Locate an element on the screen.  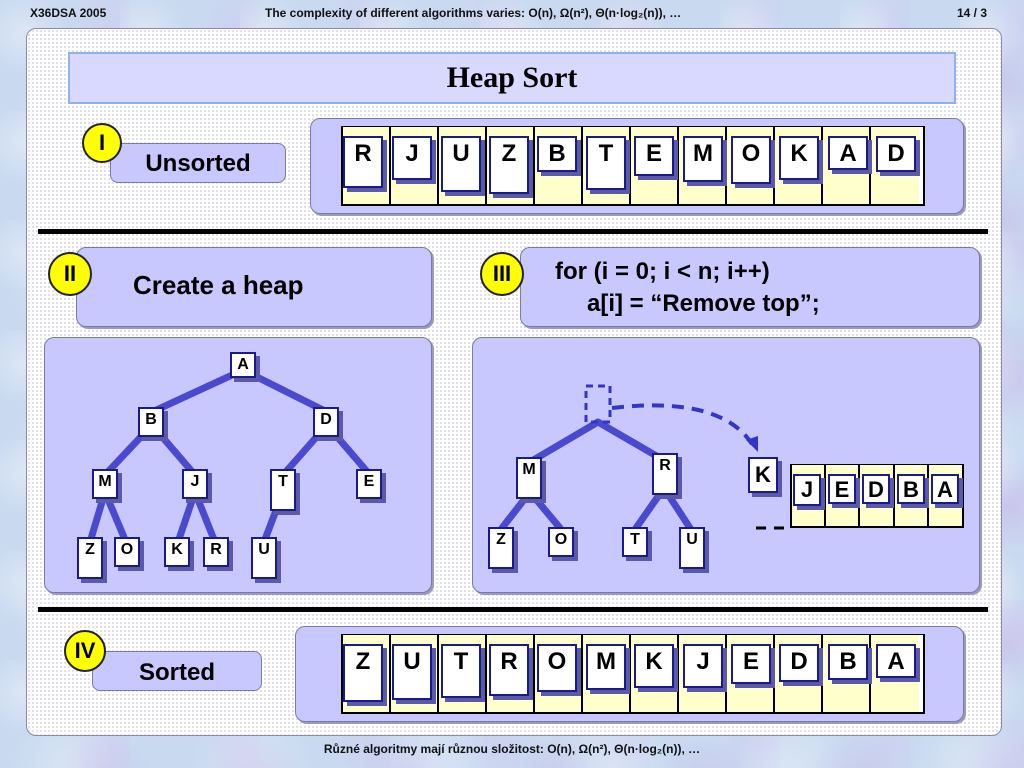
array-card: J is located at coordinates (703, 666).